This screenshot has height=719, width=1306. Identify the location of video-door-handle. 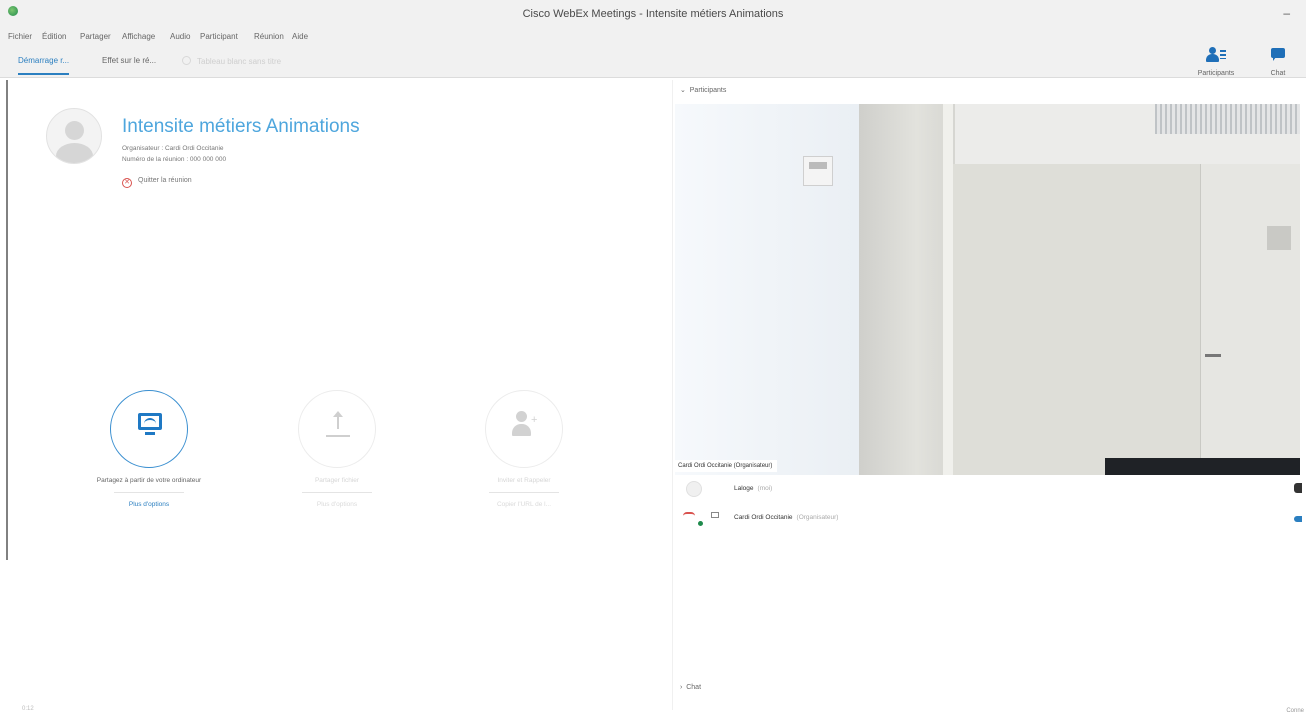
(1213, 355).